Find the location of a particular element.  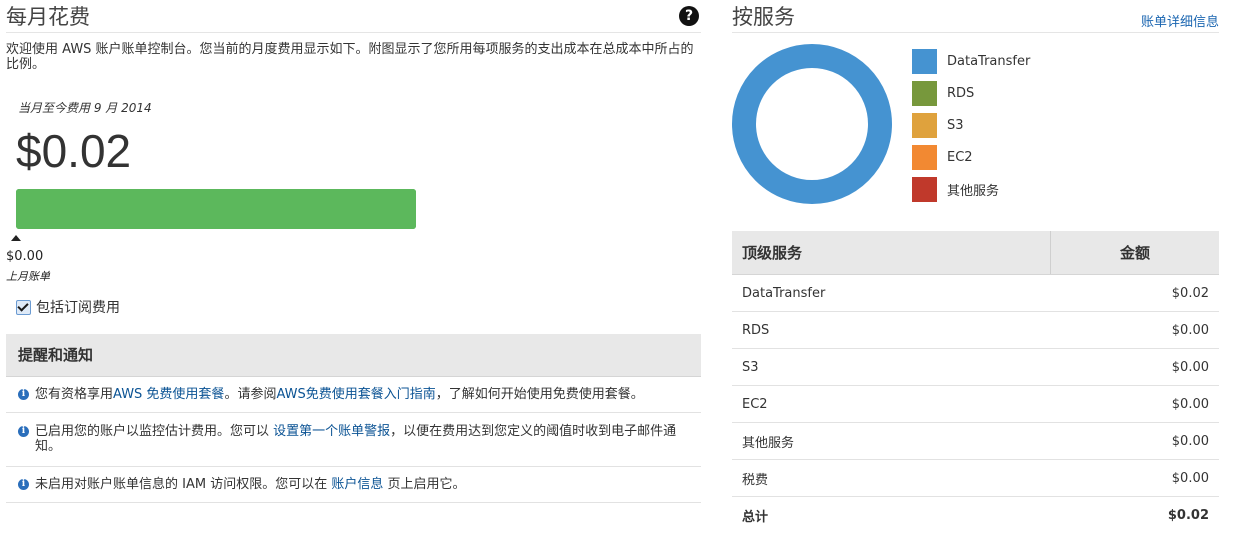

alerts-header: 提醒和通知 is located at coordinates (353, 355).